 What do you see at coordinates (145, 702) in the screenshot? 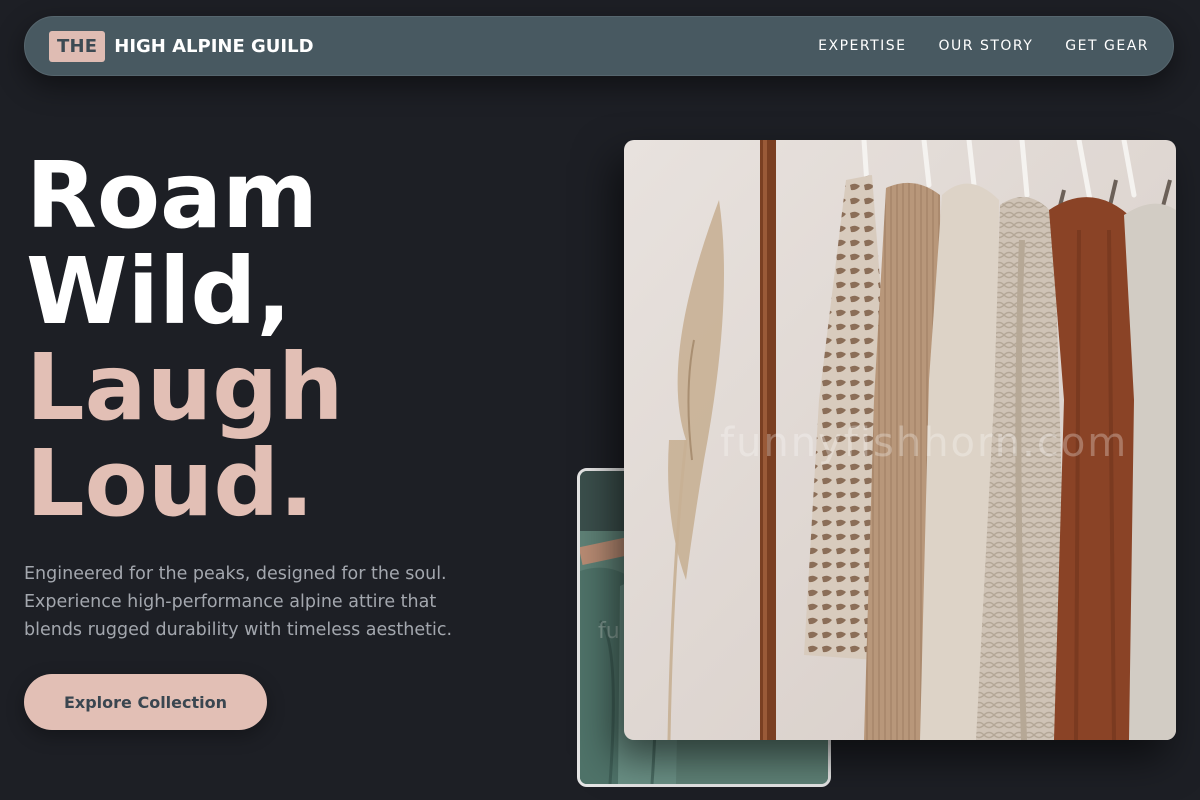
I see `explore-collection-button: Explore Collection` at bounding box center [145, 702].